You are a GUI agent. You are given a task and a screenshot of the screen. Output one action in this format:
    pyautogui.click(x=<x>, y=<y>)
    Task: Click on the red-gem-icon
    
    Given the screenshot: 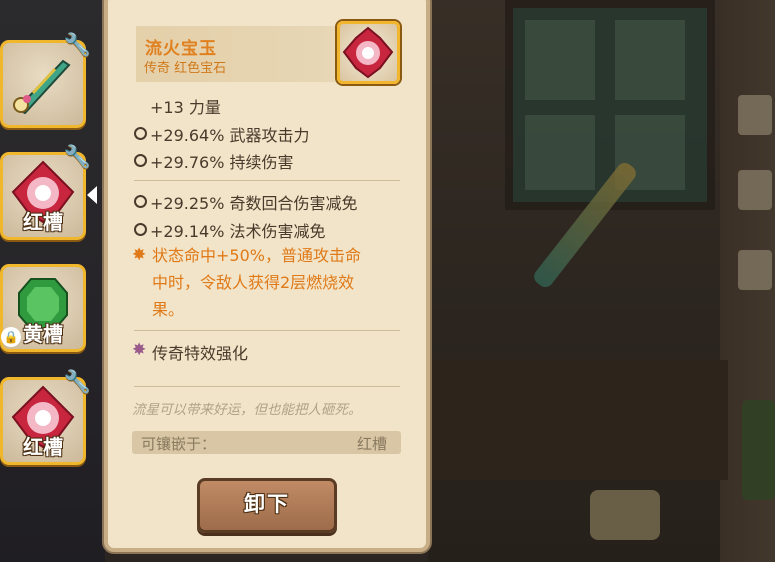 What is the action you would take?
    pyautogui.click(x=368, y=52)
    